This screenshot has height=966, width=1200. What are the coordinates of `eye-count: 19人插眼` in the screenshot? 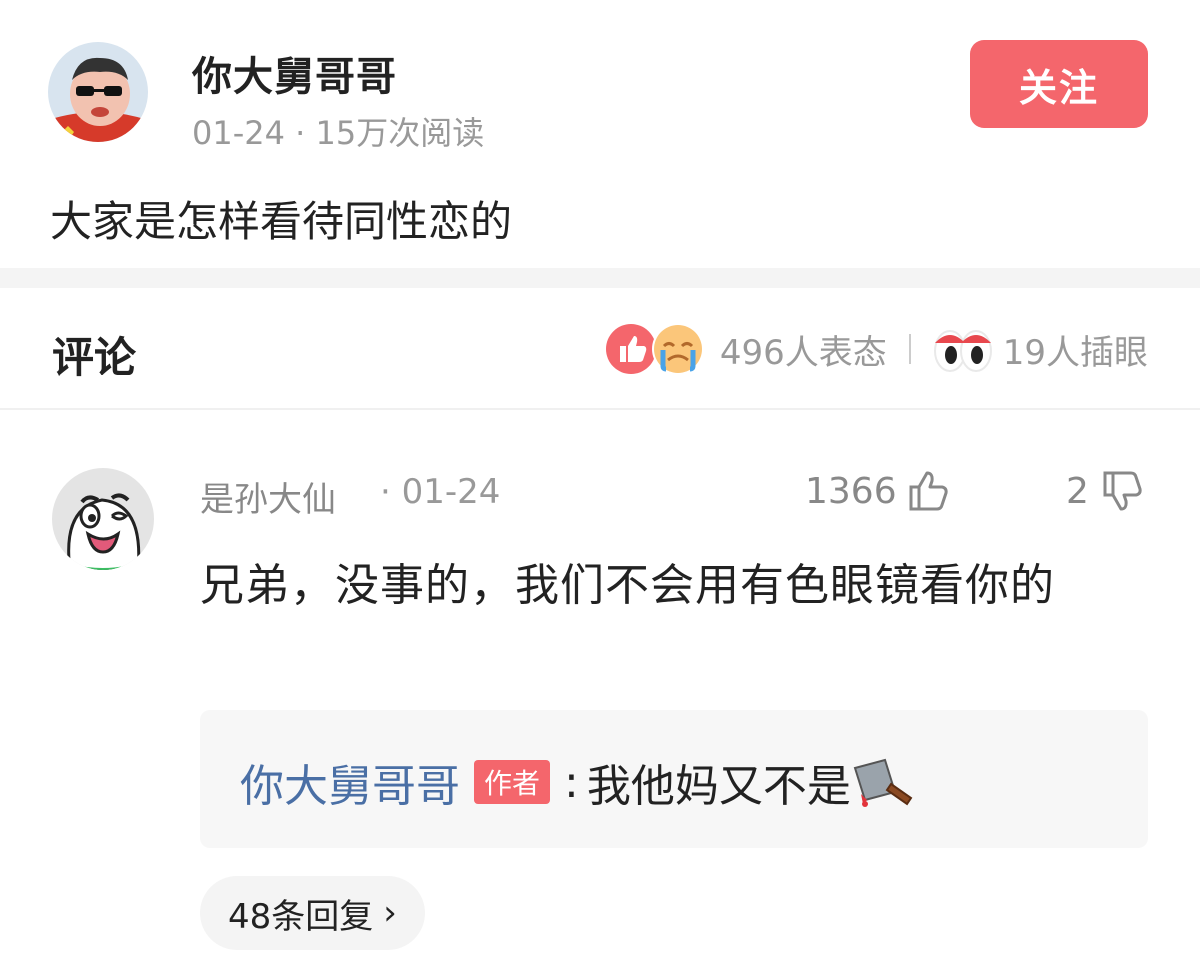 It's located at (1075, 352).